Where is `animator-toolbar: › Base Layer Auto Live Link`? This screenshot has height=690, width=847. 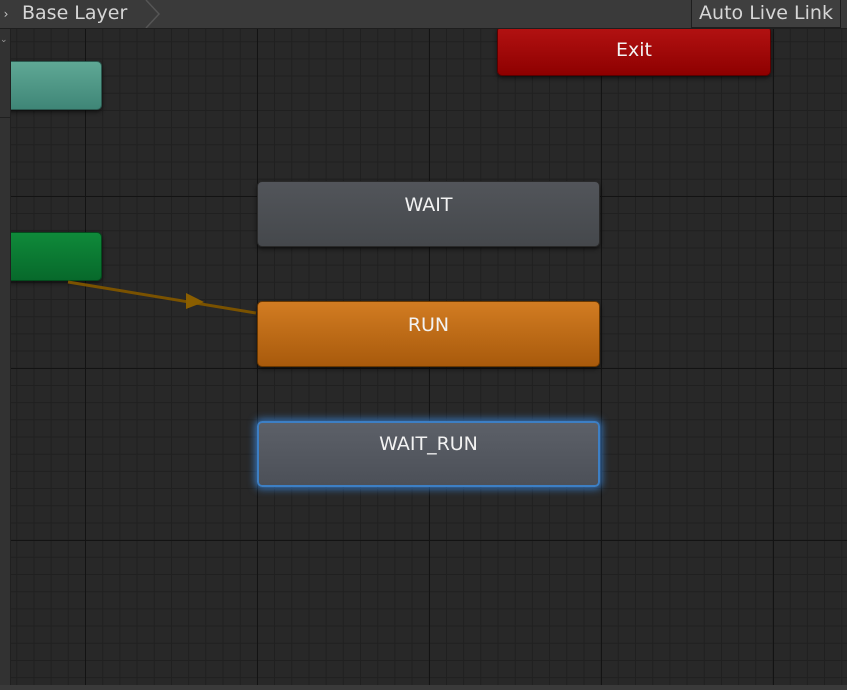 animator-toolbar: › Base Layer Auto Live Link is located at coordinates (423, 14).